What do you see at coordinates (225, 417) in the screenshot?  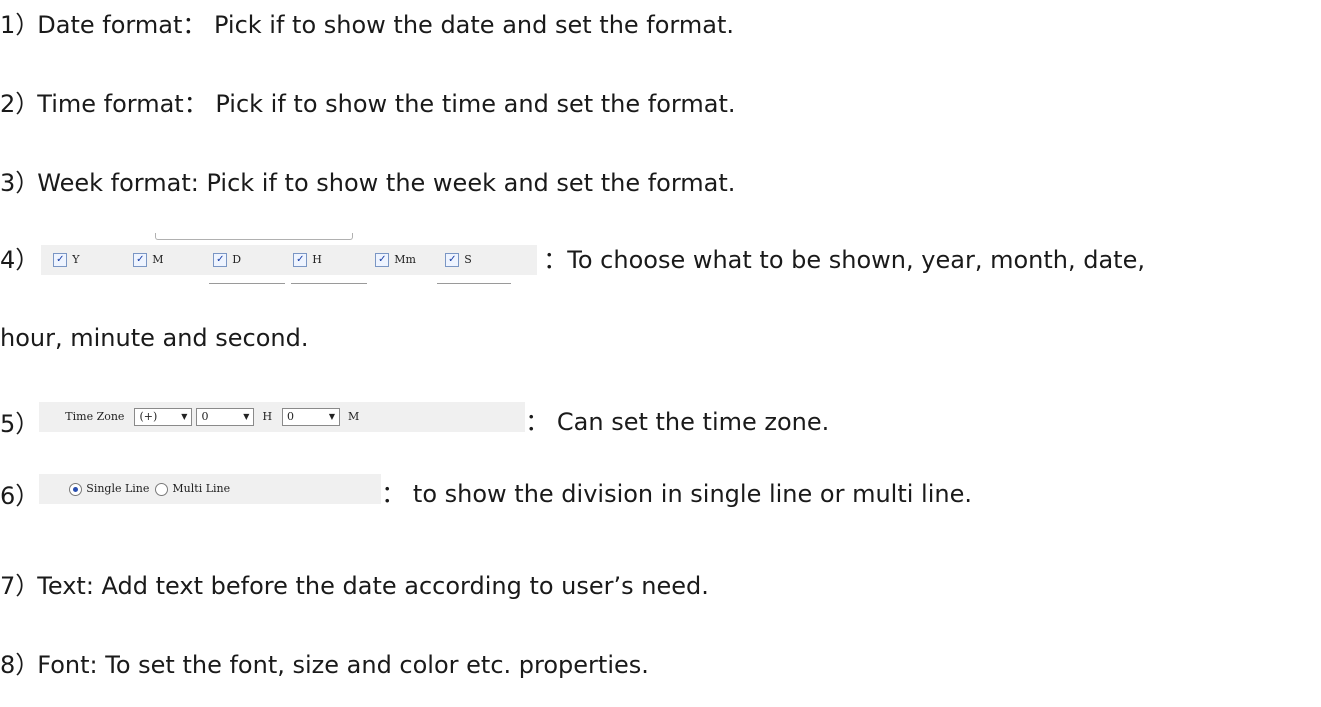 I see `timezone-hours-select: 0 ▼` at bounding box center [225, 417].